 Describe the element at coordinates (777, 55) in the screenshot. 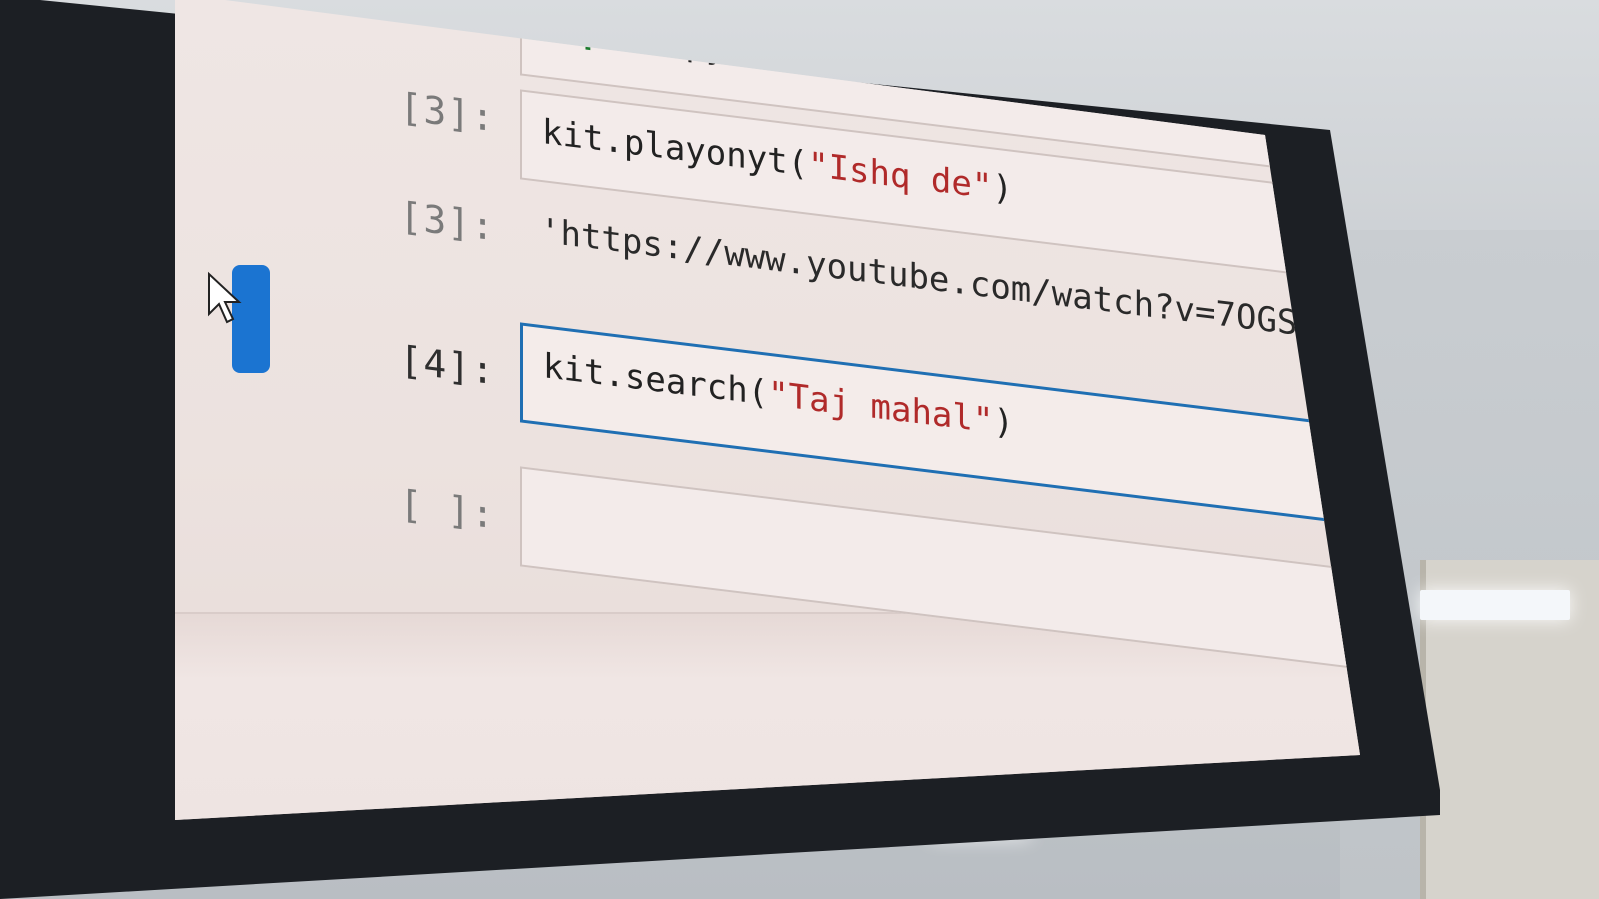

I see `code-module: pywhatkit` at that location.